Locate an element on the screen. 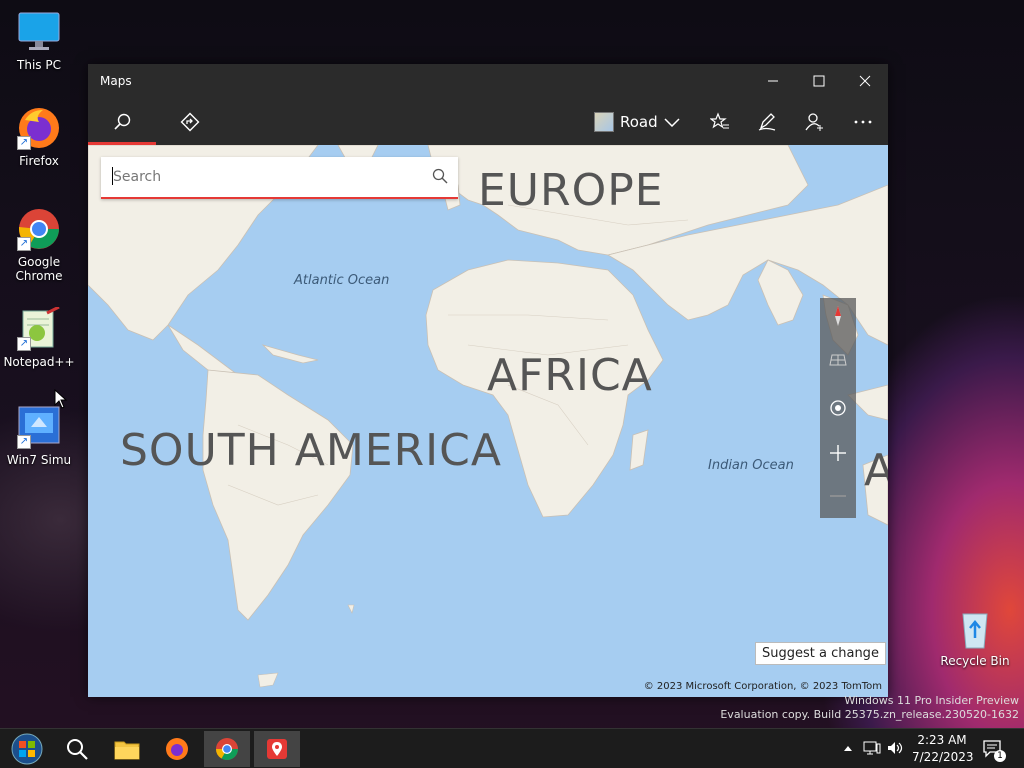  plus-icon is located at coordinates (838, 453).